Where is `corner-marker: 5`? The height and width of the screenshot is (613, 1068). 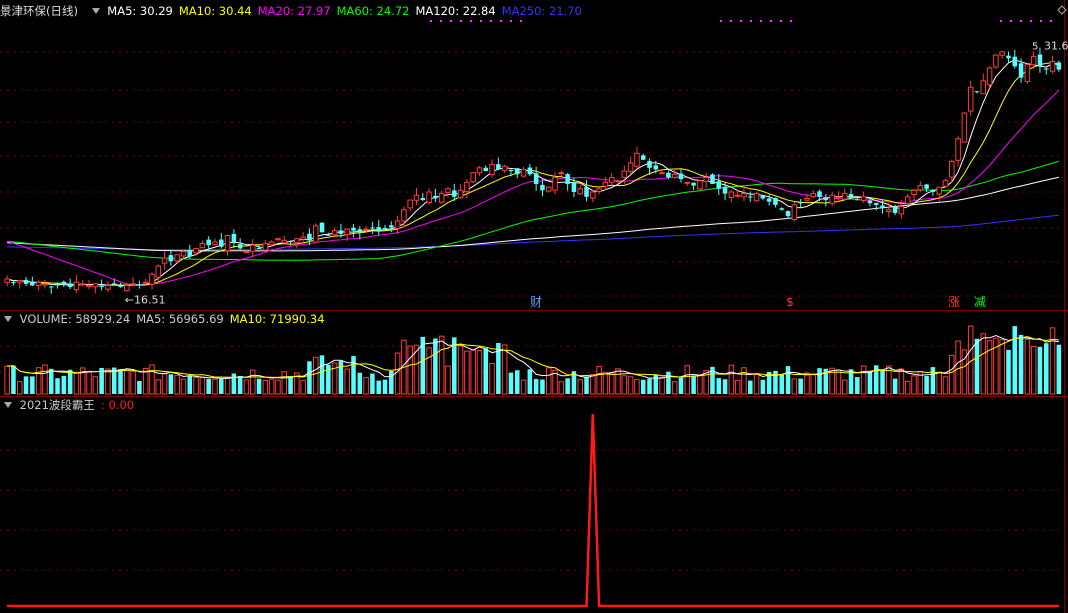
corner-marker: 5 is located at coordinates (1035, 47).